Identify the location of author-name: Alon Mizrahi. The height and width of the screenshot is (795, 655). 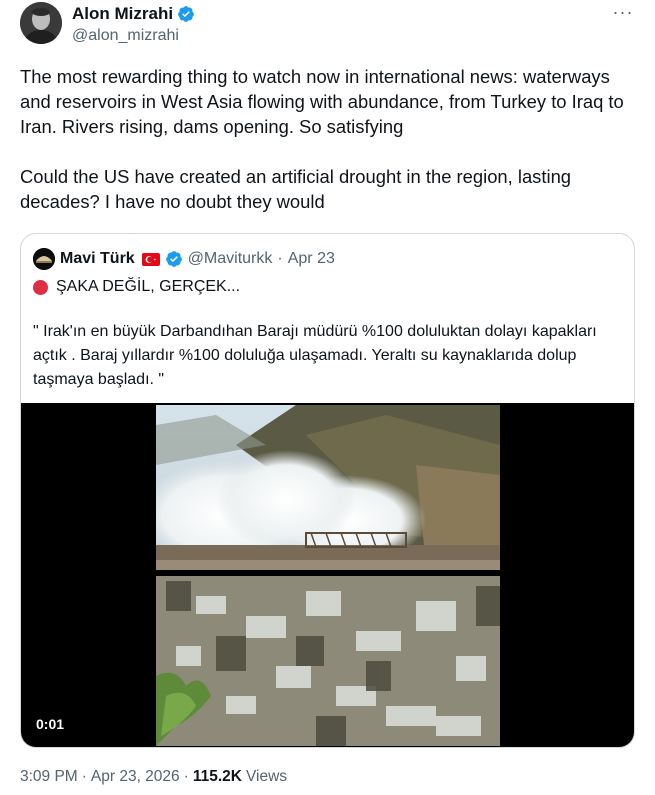
(122, 14).